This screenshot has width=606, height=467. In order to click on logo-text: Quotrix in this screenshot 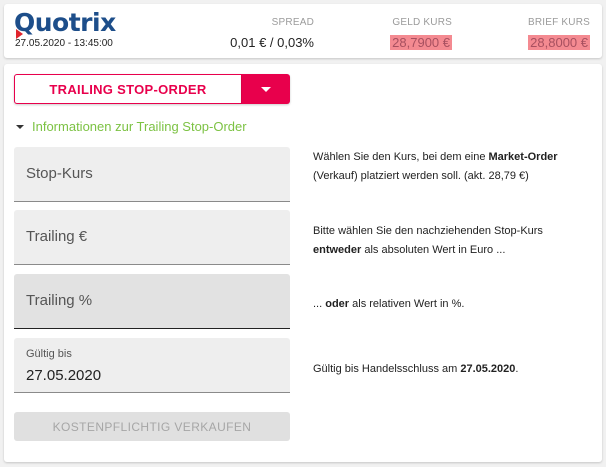, I will do `click(65, 22)`.